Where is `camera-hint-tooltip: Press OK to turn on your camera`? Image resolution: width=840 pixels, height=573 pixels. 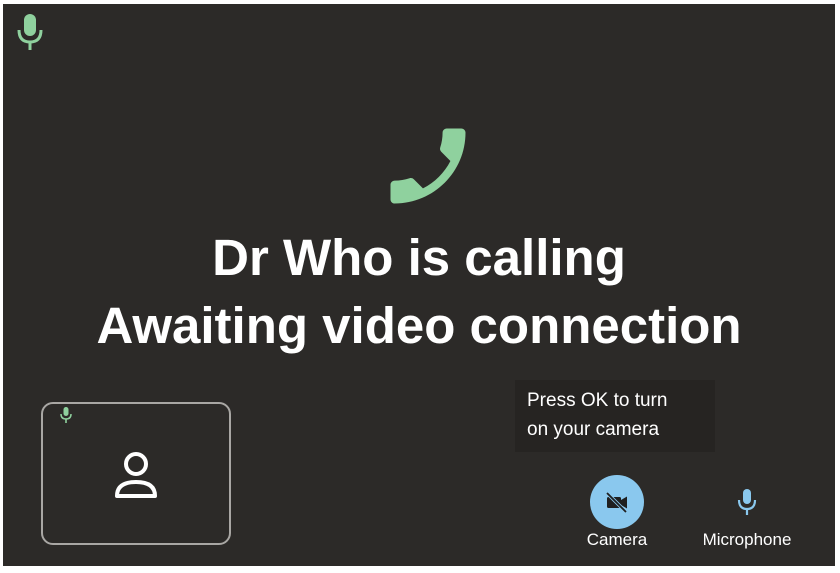
camera-hint-tooltip: Press OK to turn on your camera is located at coordinates (615, 416).